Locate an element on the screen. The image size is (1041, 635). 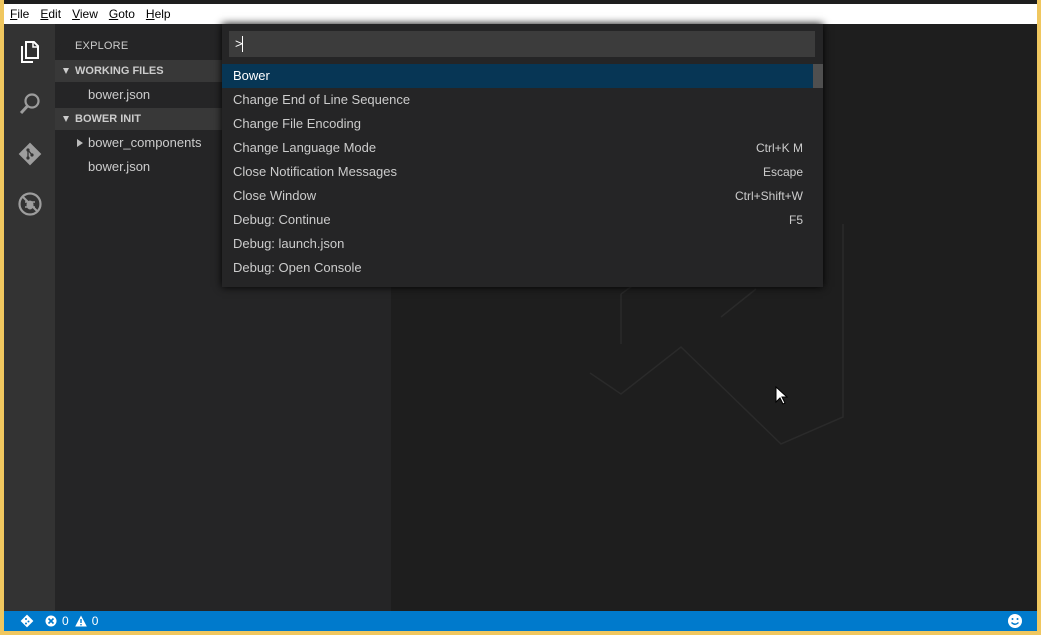
command-item-label: Debug: Continue is located at coordinates (282, 219).